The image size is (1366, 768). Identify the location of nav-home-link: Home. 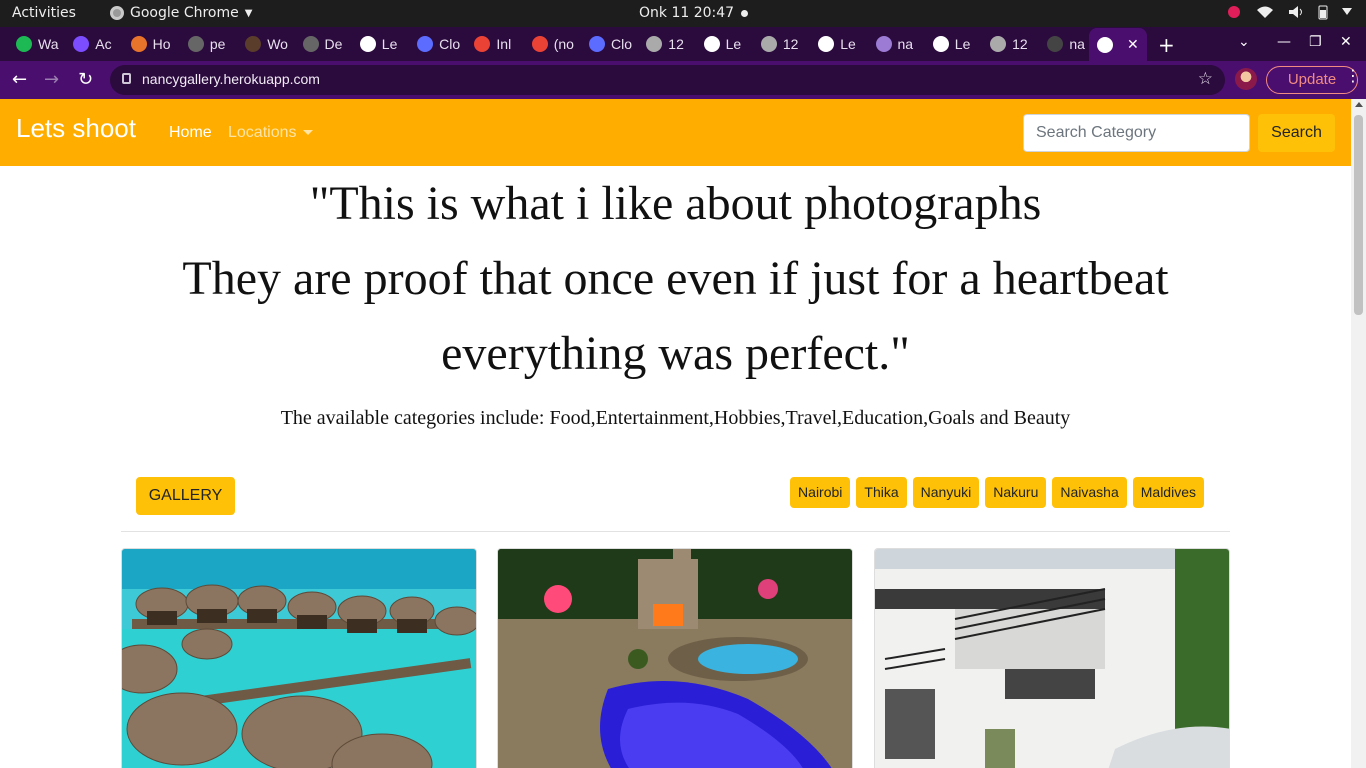
(190, 133).